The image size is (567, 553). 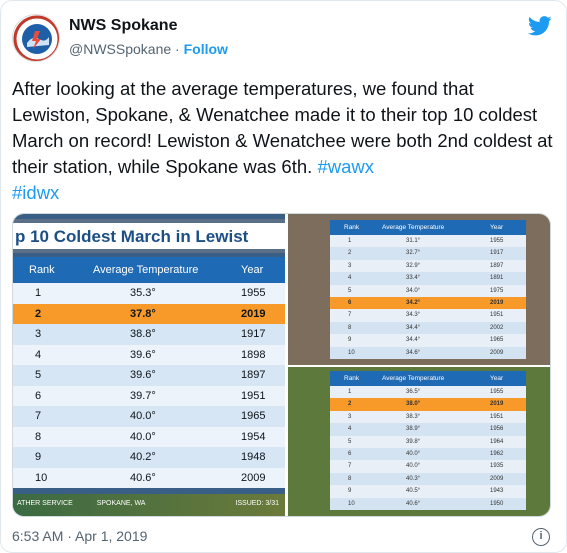 What do you see at coordinates (413, 290) in the screenshot?
I see `cell-temp: 34.0°` at bounding box center [413, 290].